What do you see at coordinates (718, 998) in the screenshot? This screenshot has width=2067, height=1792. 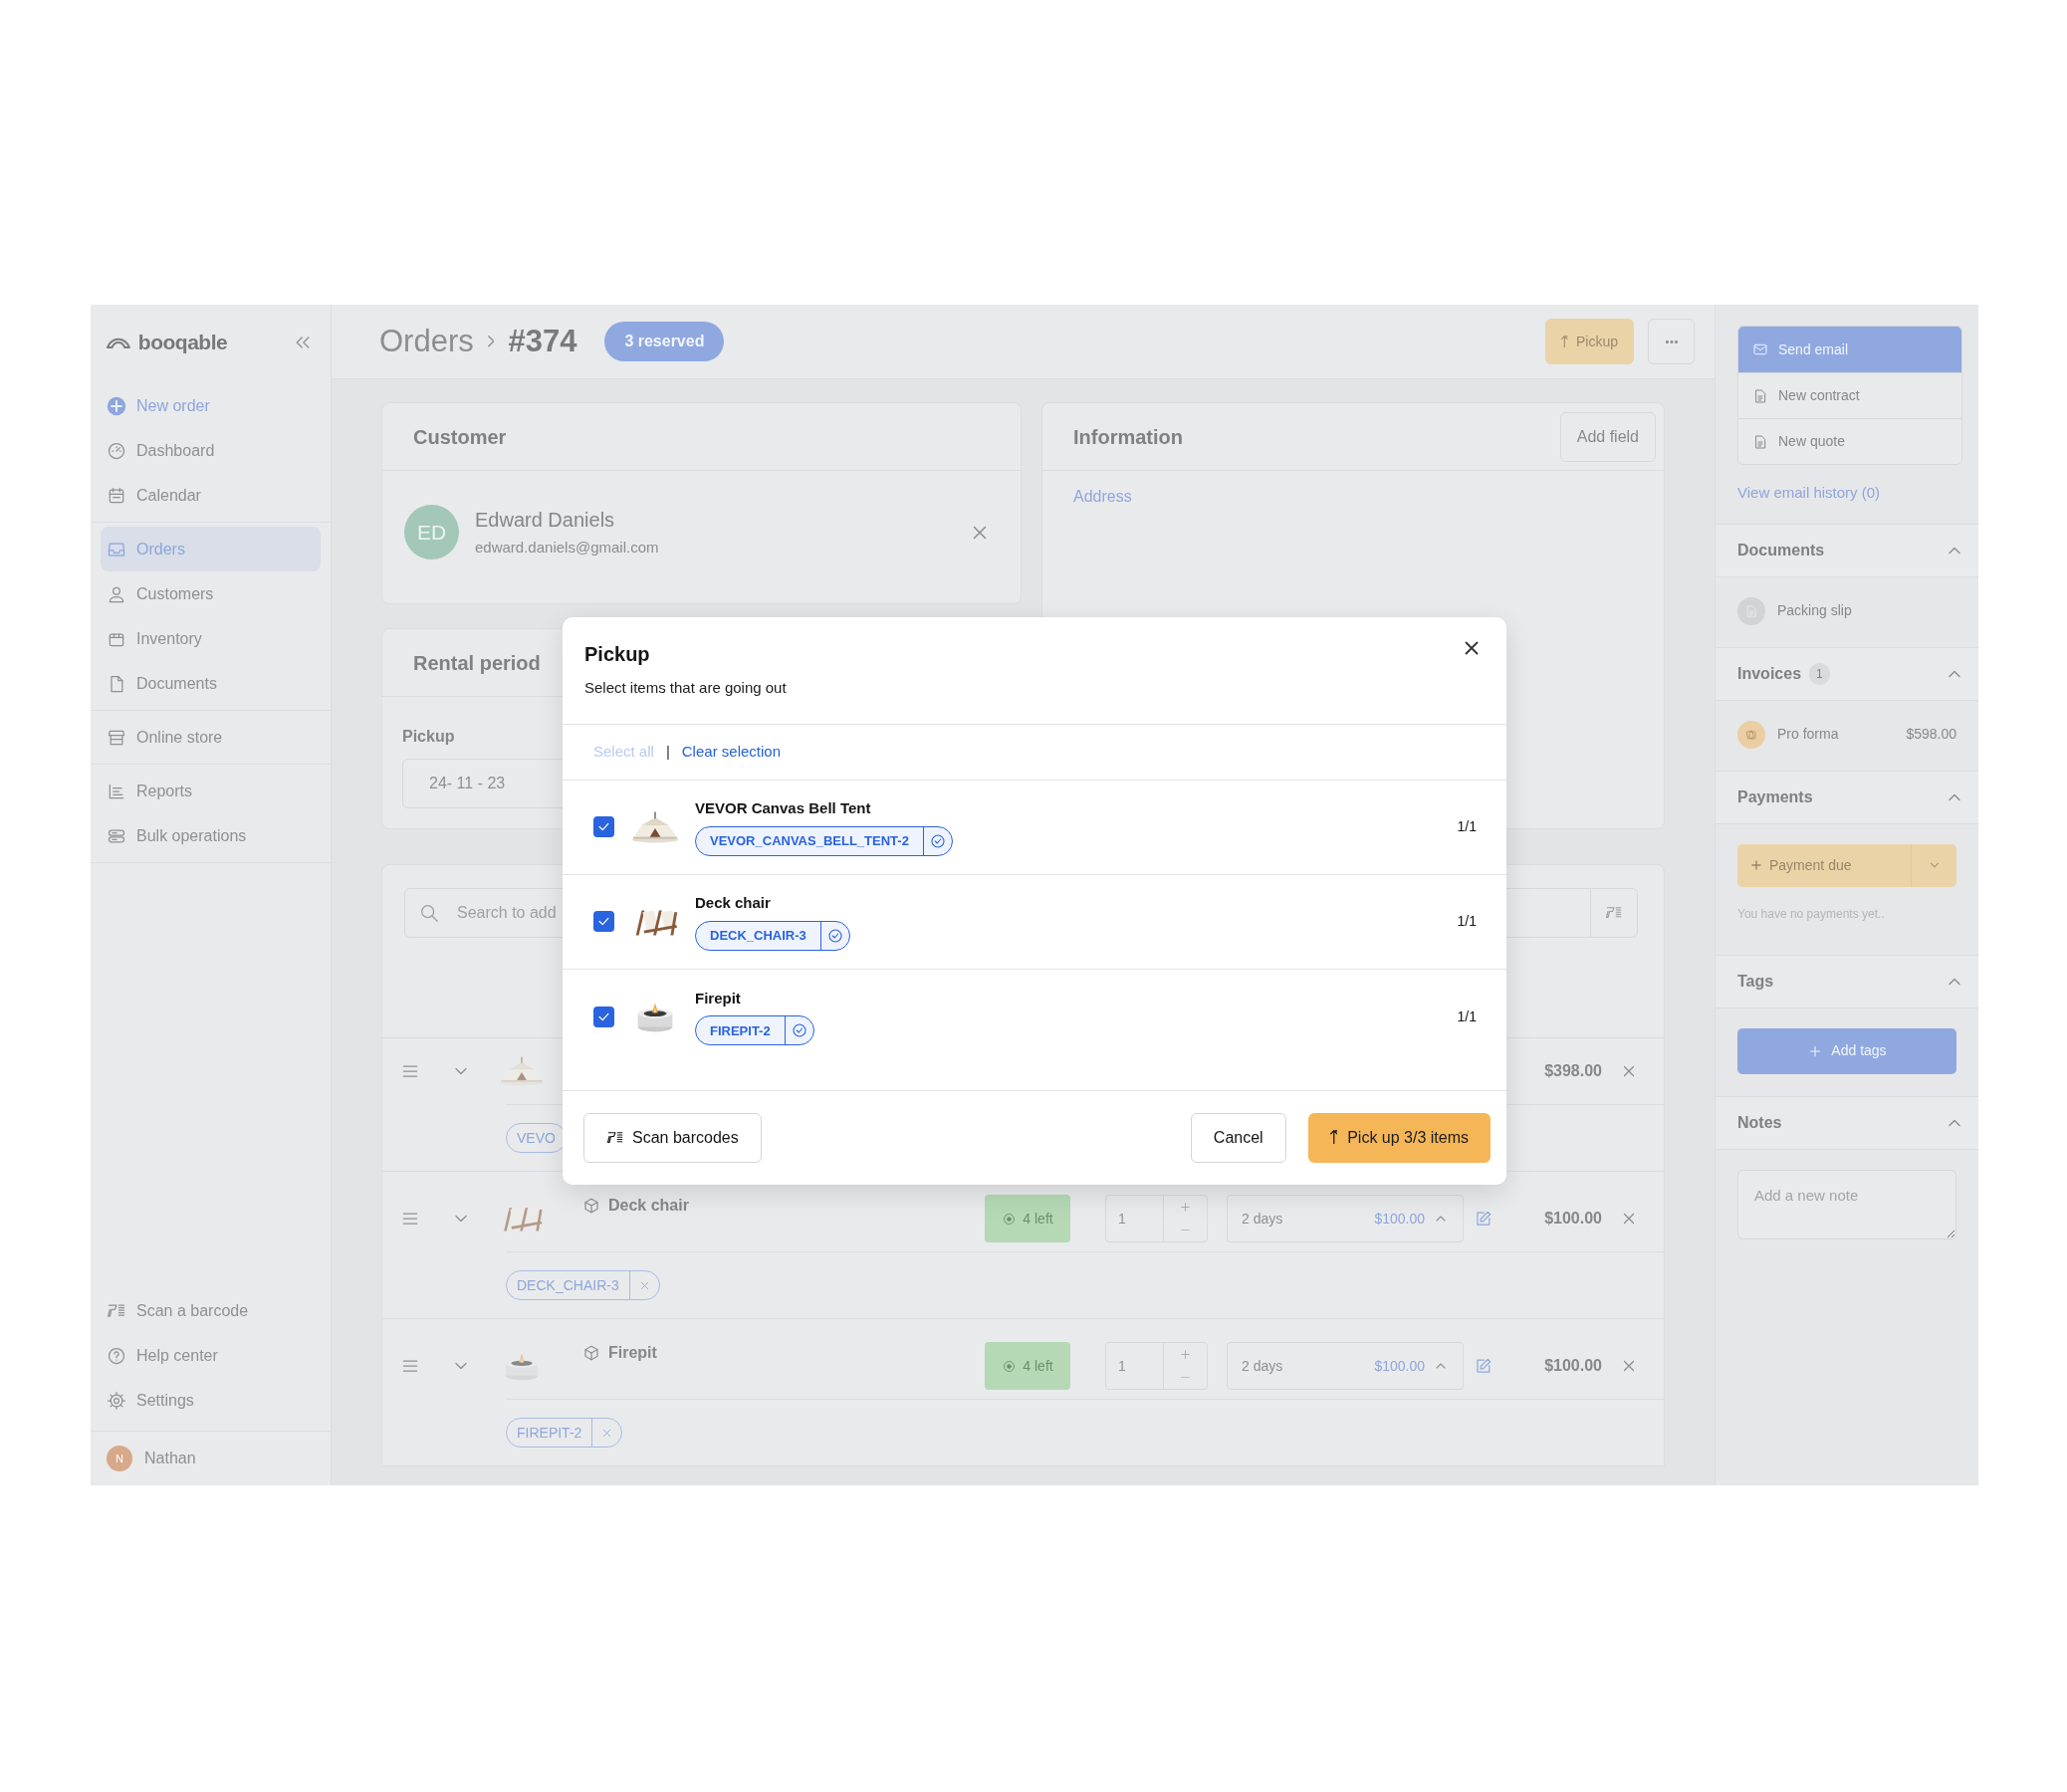 I see `item-name: Firepit` at bounding box center [718, 998].